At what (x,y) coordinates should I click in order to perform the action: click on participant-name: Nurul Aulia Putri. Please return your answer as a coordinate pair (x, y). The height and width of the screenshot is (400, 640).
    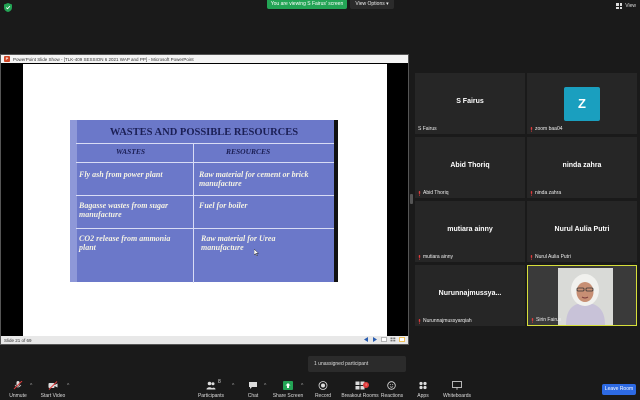
    Looking at the image, I should click on (582, 229).